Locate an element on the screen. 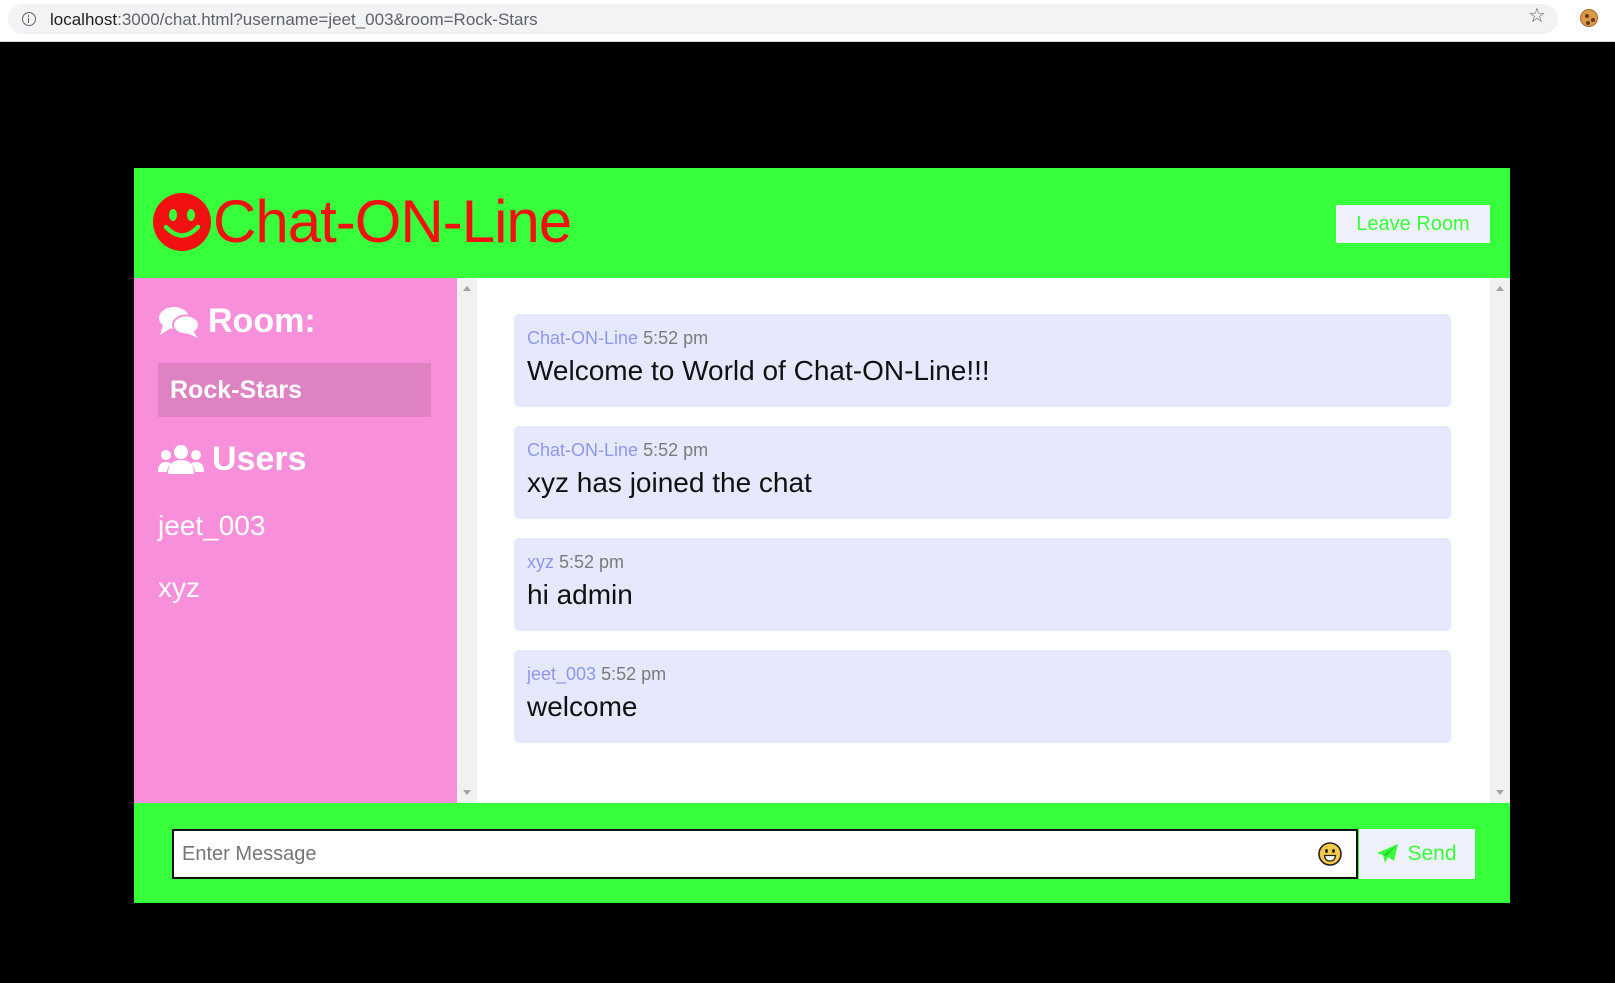  users-heading: Users is located at coordinates (232, 459).